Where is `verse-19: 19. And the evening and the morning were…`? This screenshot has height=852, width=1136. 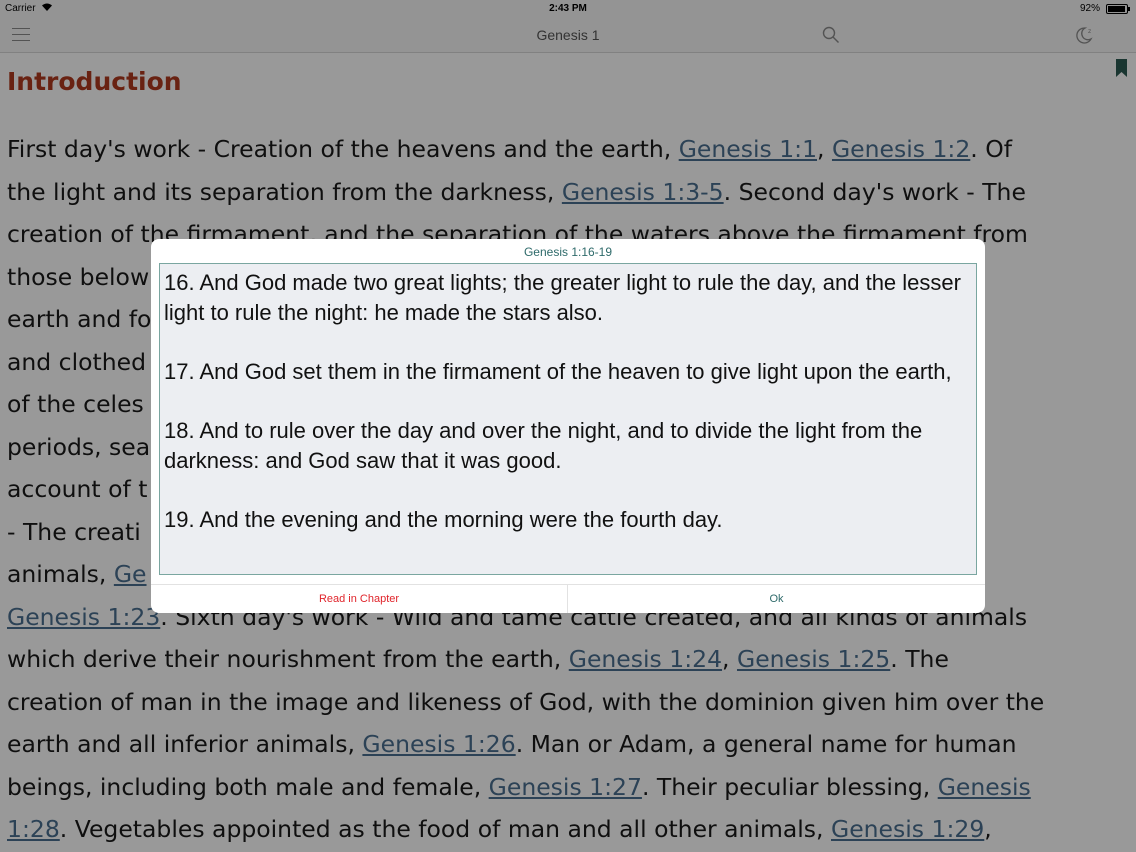 verse-19: 19. And the evening and the morning were… is located at coordinates (443, 519).